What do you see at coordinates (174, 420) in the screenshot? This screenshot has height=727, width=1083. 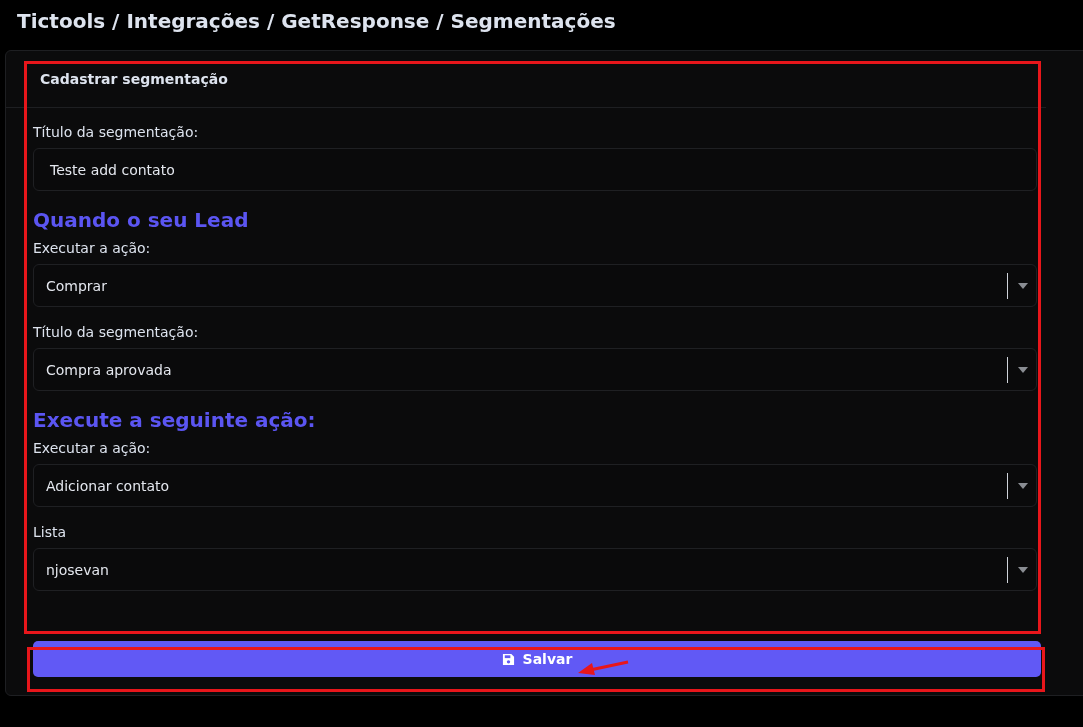 I see `section-heading: Execute a seguinte ação:` at bounding box center [174, 420].